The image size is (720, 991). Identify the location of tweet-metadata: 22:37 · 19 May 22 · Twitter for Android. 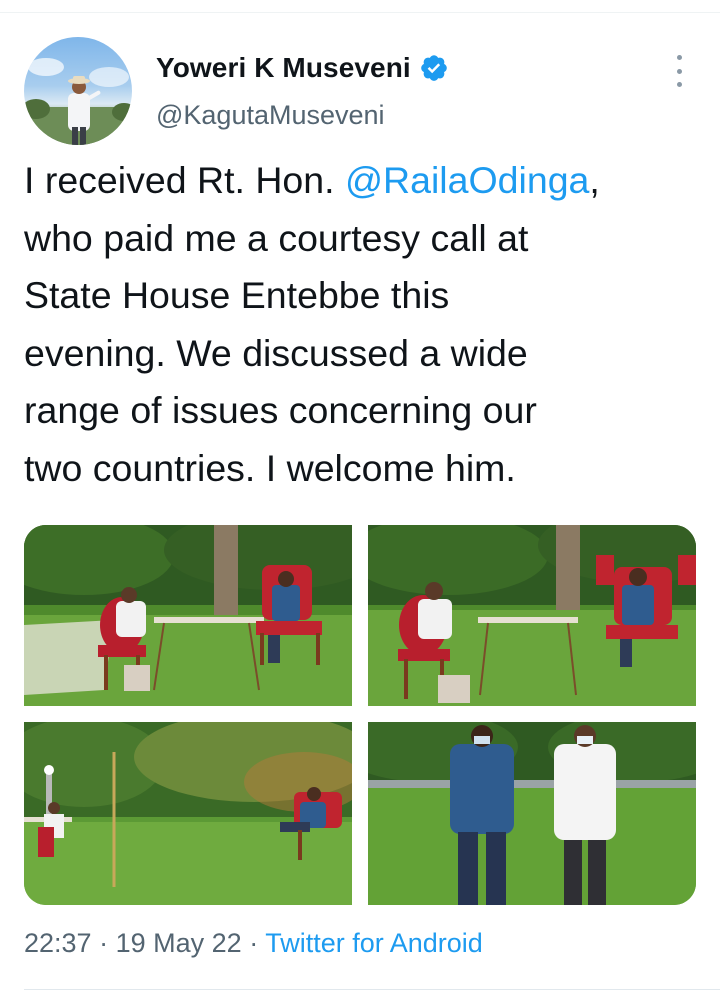
(253, 943).